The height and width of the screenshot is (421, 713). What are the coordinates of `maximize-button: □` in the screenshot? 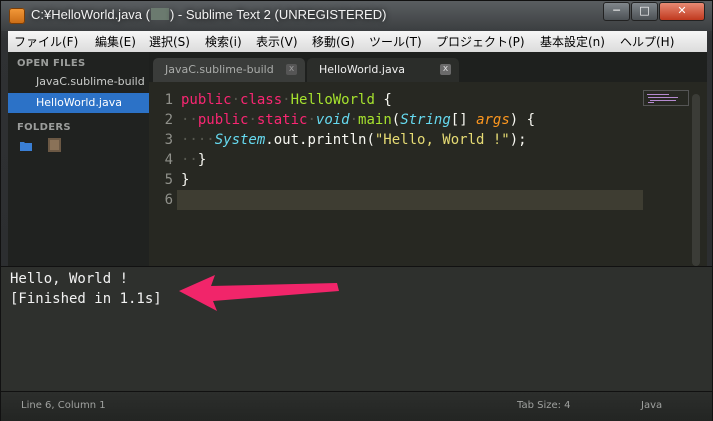 It's located at (644, 11).